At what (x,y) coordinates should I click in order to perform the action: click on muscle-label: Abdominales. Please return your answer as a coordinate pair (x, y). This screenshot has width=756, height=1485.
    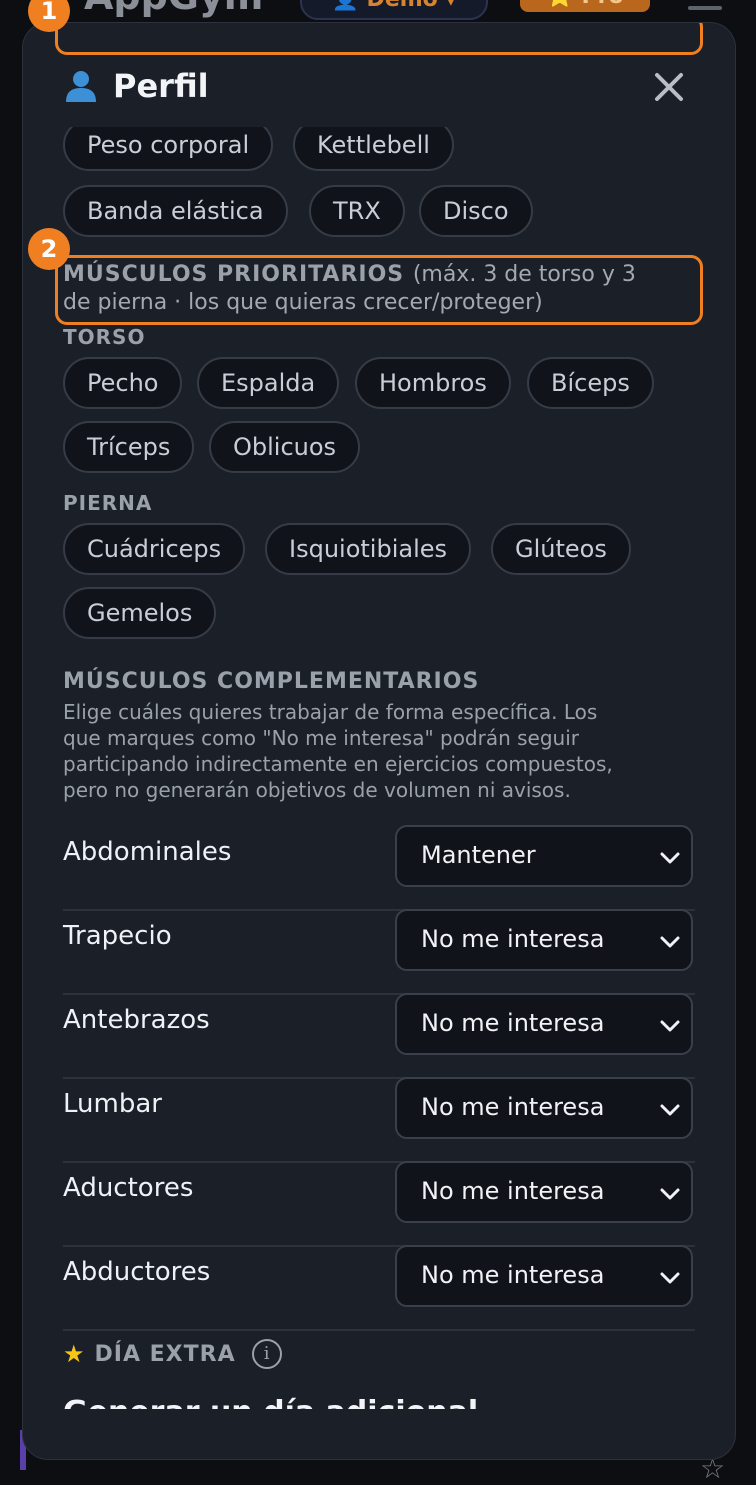
    Looking at the image, I should click on (147, 852).